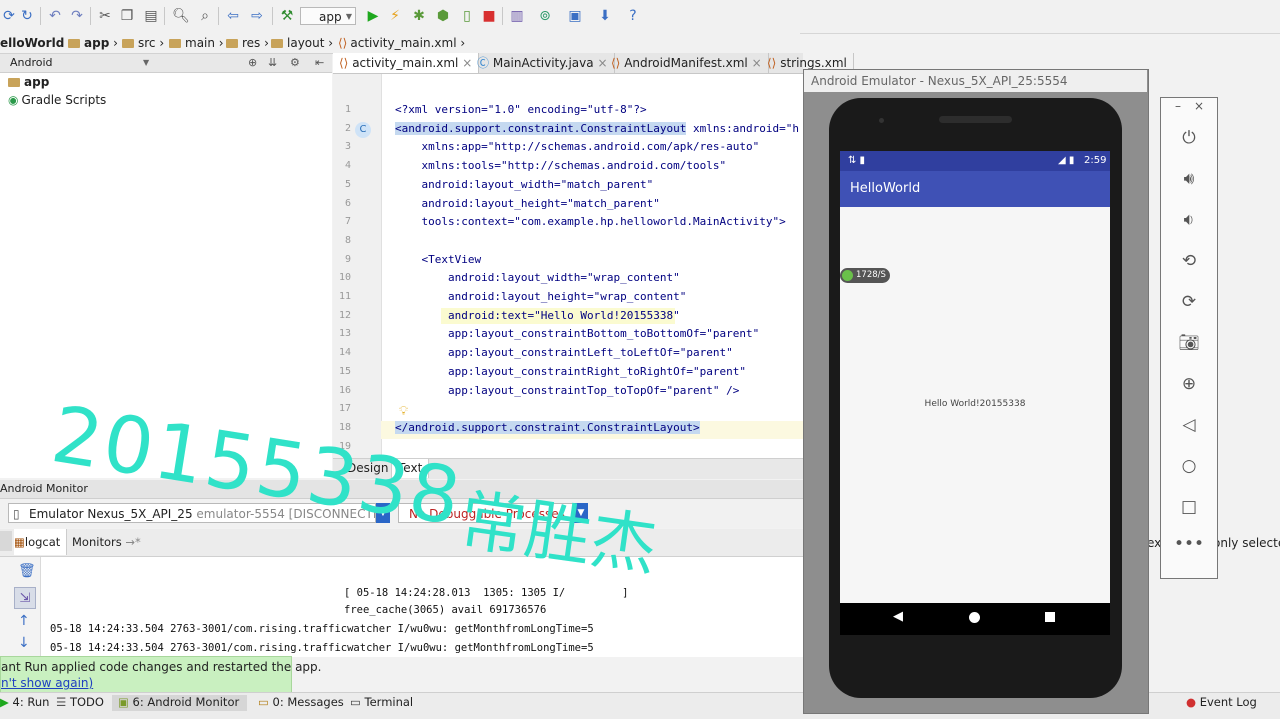  Describe the element at coordinates (146, 63) in the screenshot. I see `chevron-down-icon: ▼` at that location.